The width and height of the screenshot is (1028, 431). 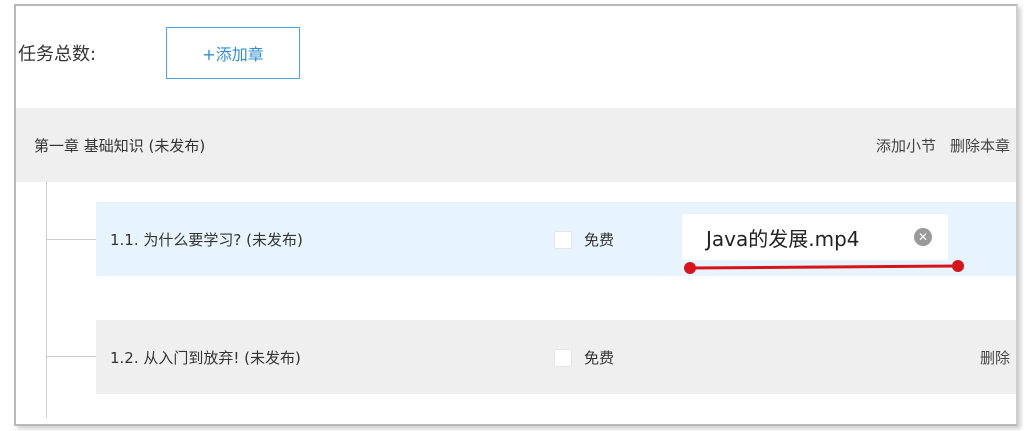 I want to click on annotation-dot-left, so click(x=690, y=268).